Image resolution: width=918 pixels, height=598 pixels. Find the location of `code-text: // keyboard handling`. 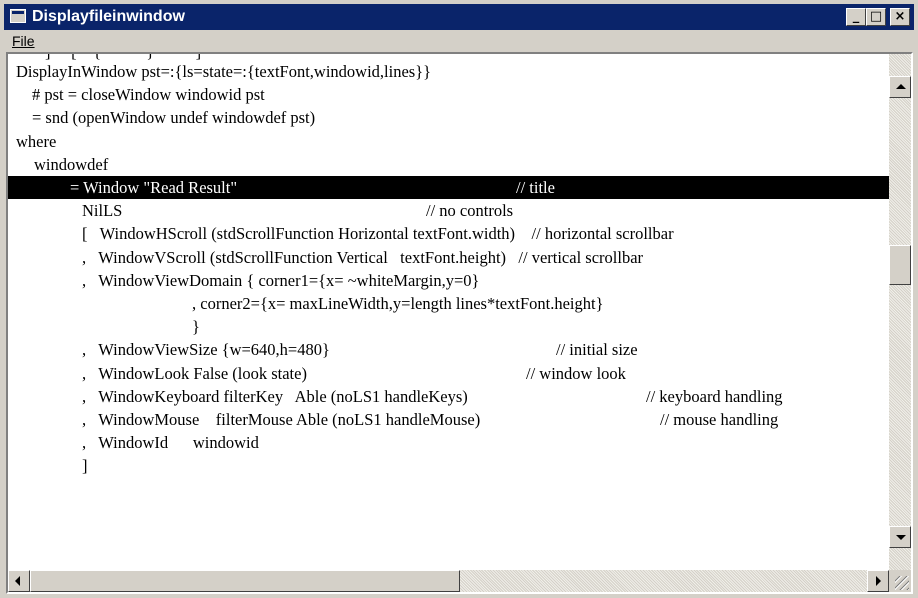

code-text: // keyboard handling is located at coordinates (714, 396).